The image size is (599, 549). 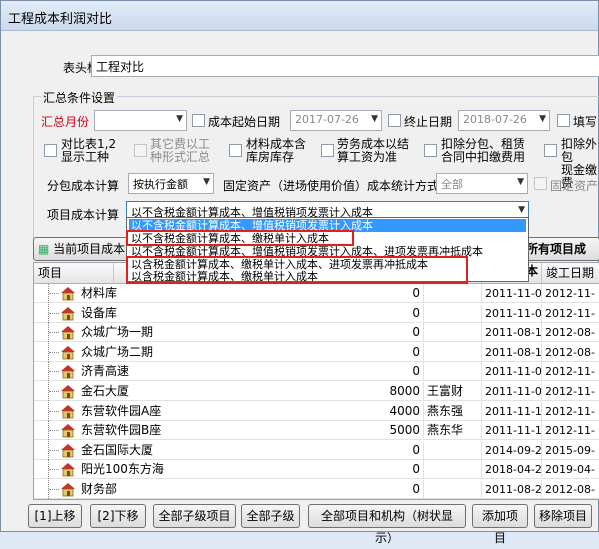 What do you see at coordinates (83, 186) in the screenshot?
I see `subcontract-label: 分包成本计算` at bounding box center [83, 186].